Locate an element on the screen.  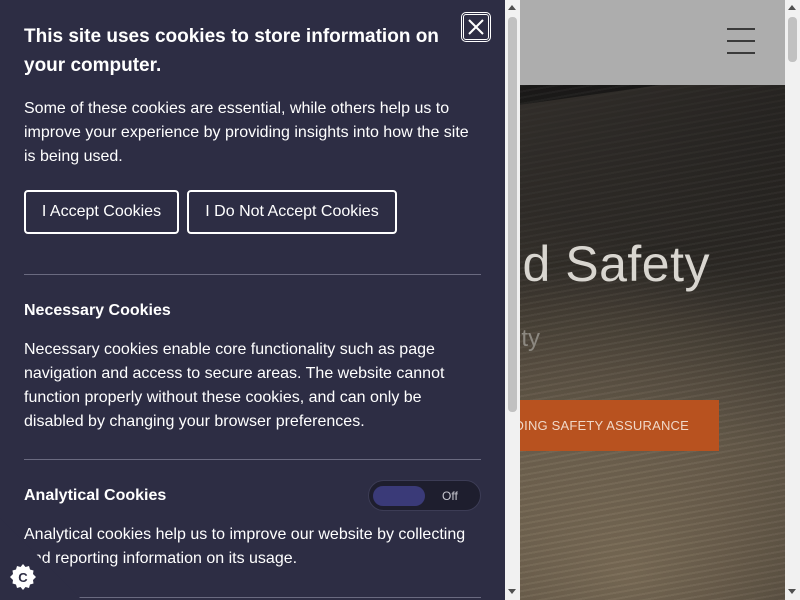
hamburger-menu-icon is located at coordinates (741, 41).